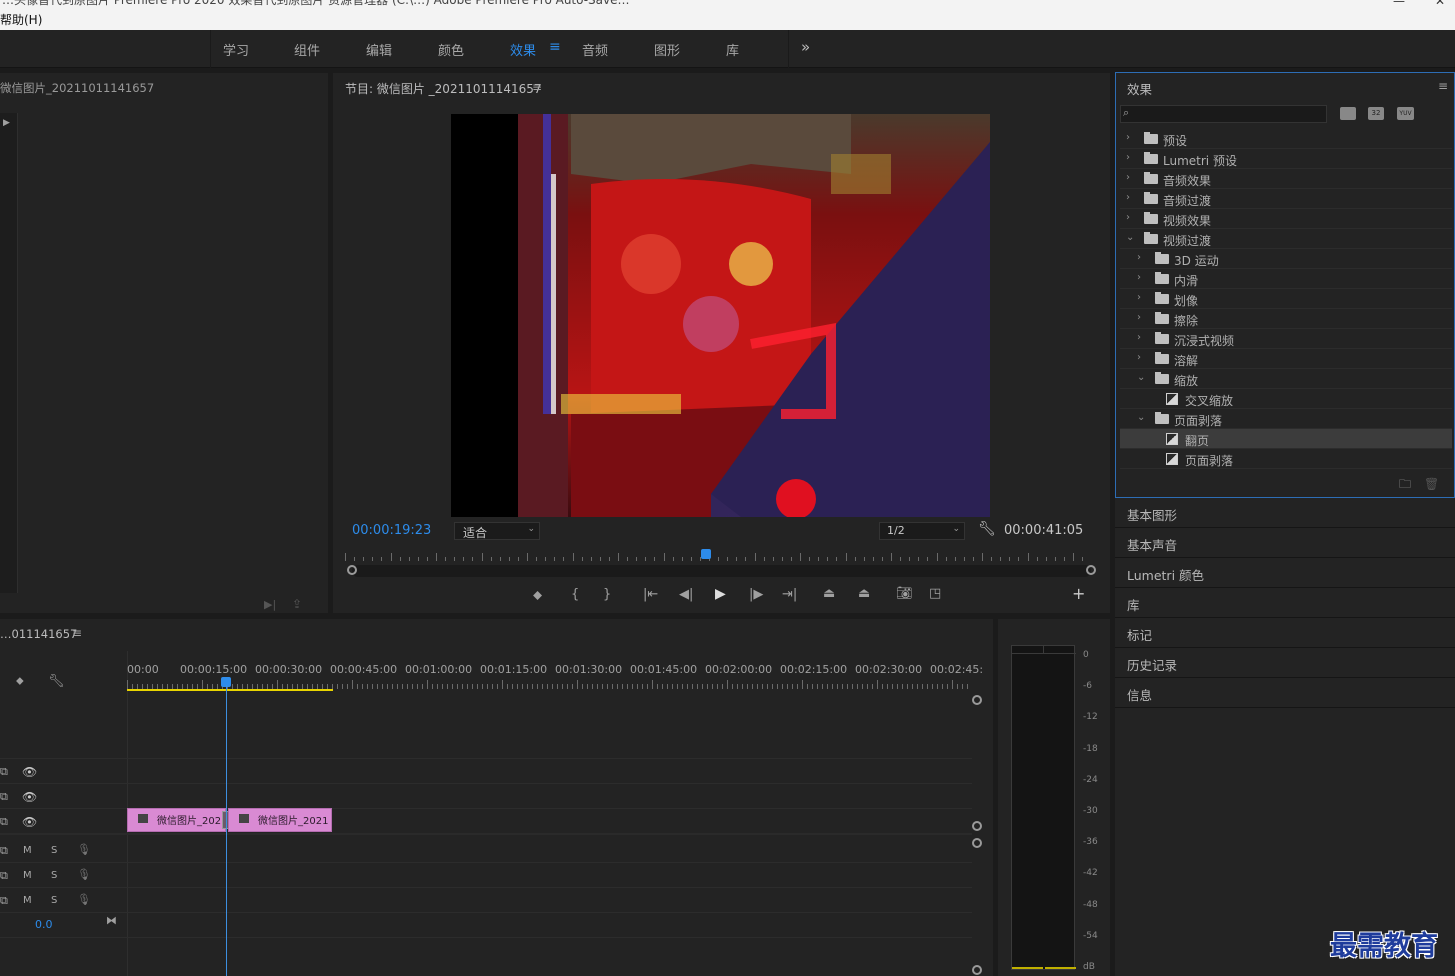 The width and height of the screenshot is (1455, 976). I want to click on program-title: 节目: 微信图片 _20211011141657, so click(443, 88).